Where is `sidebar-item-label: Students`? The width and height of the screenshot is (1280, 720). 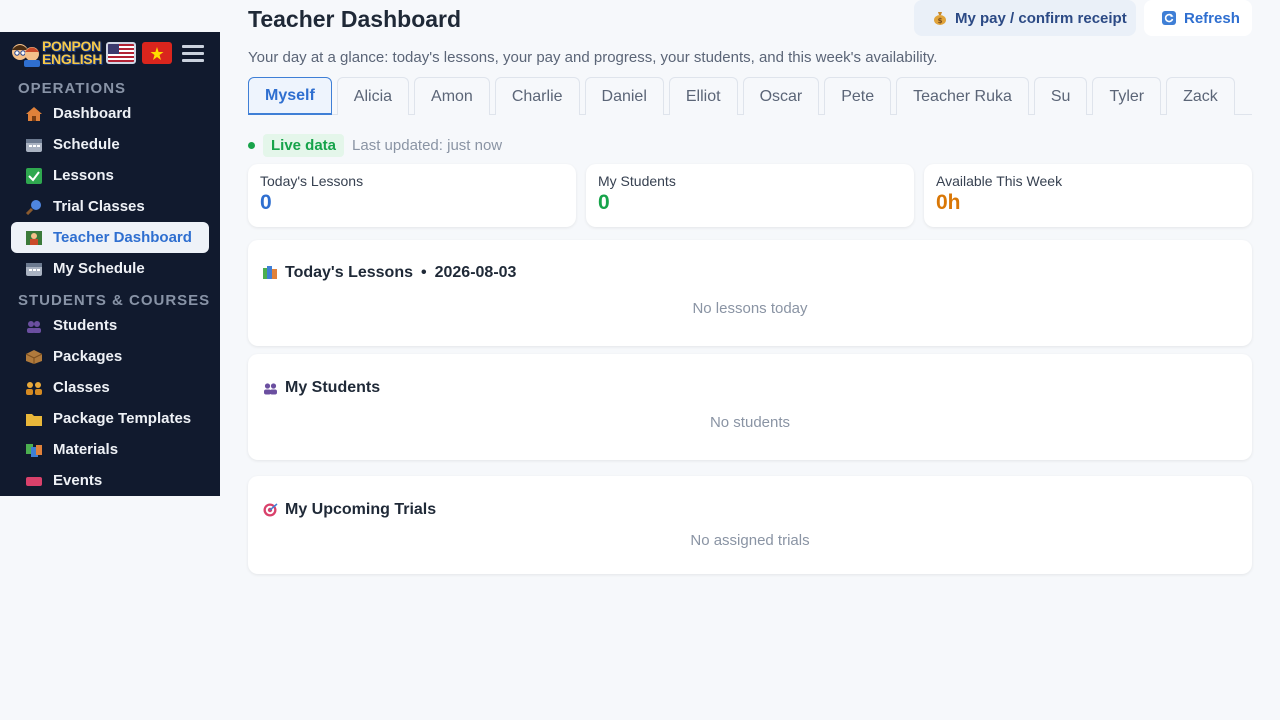
sidebar-item-label: Students is located at coordinates (85, 325).